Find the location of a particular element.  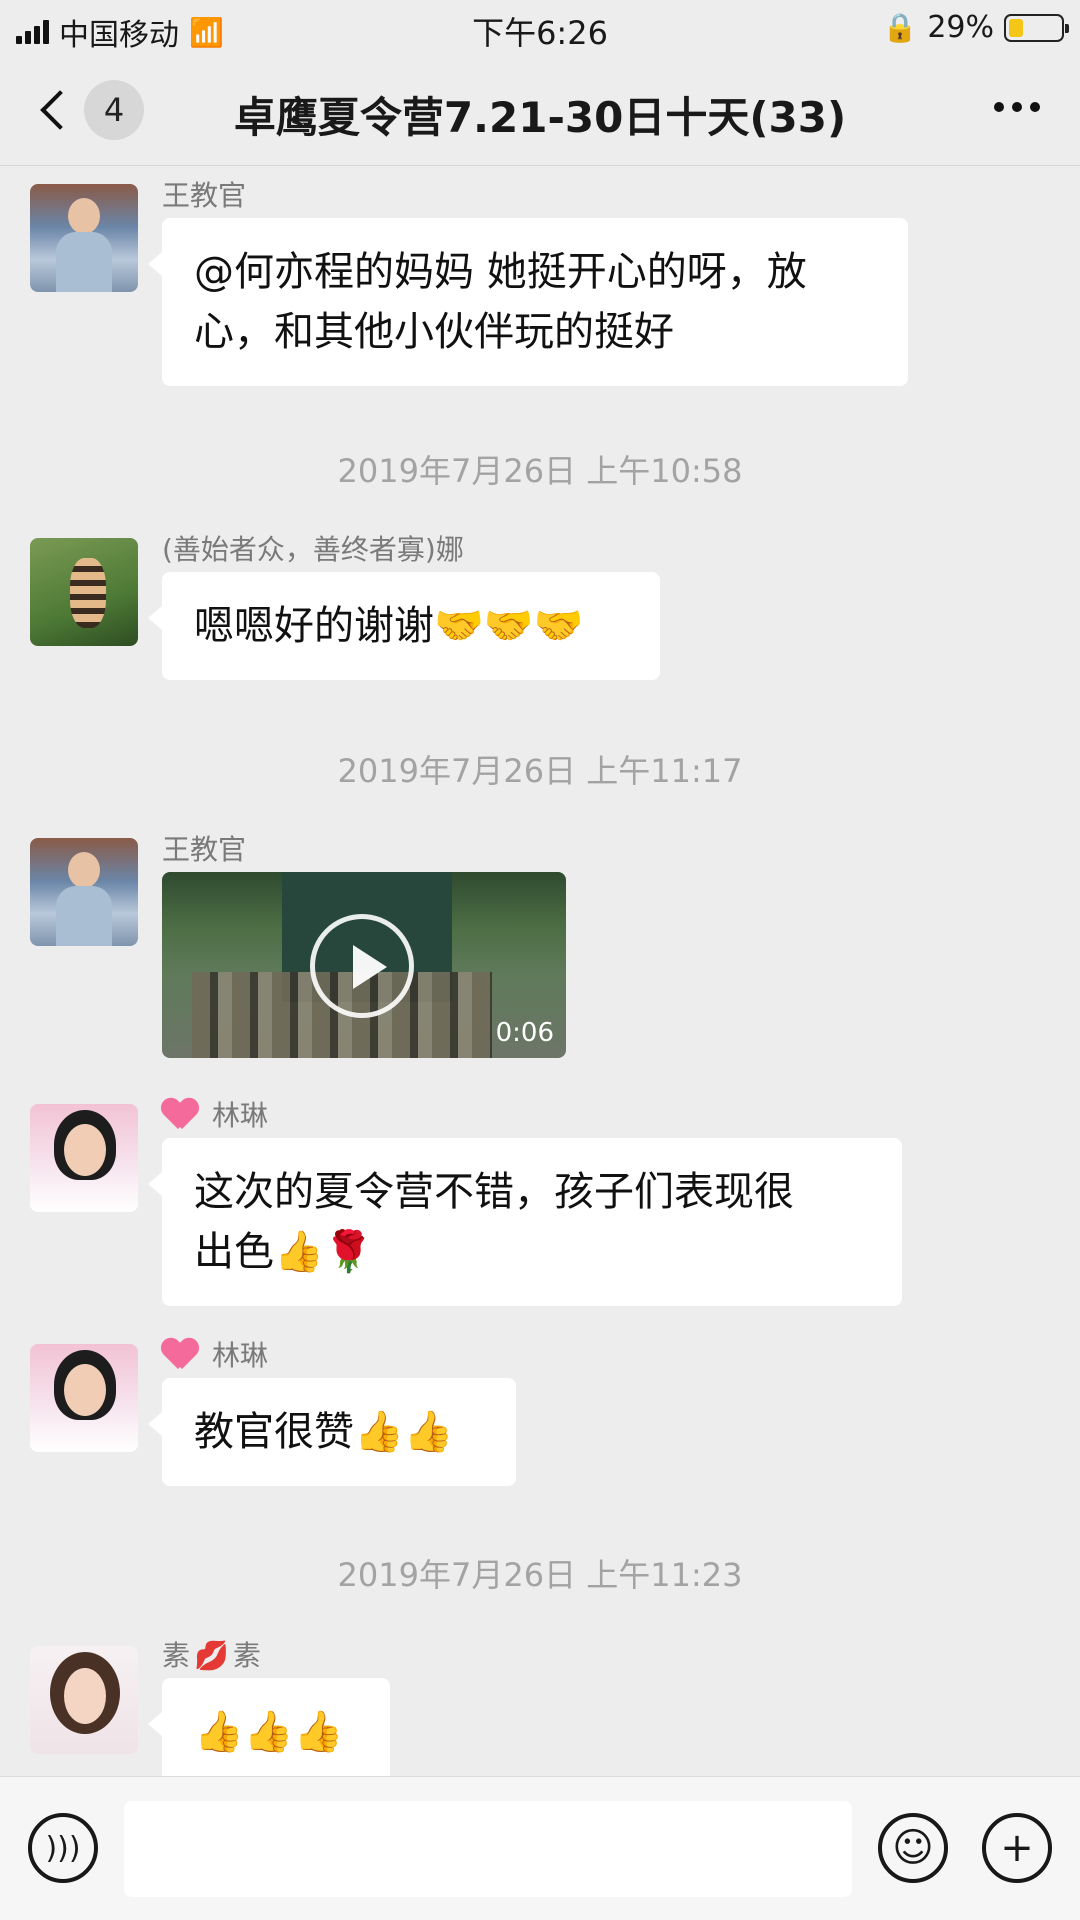

battery-percent: 29% is located at coordinates (960, 27).